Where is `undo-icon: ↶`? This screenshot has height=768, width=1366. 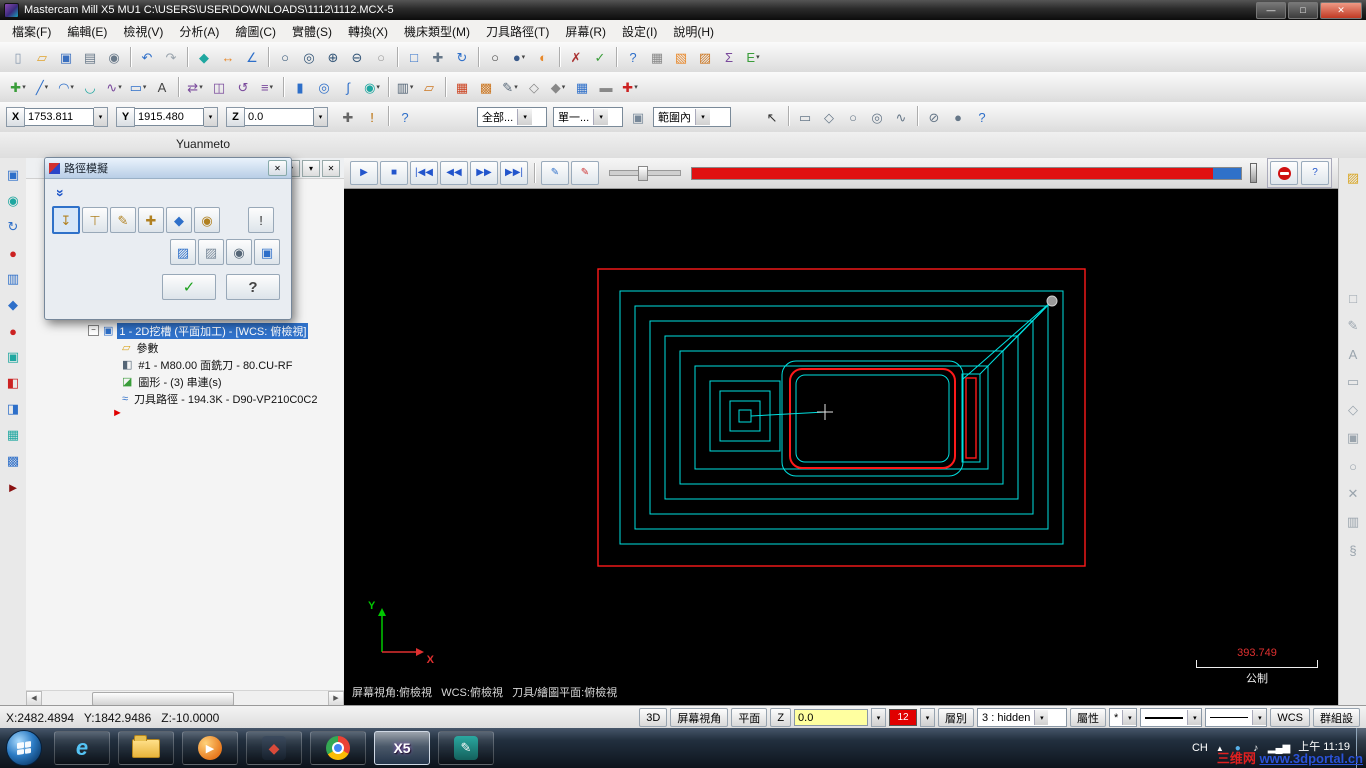
undo-icon: ↶ is located at coordinates (147, 57).